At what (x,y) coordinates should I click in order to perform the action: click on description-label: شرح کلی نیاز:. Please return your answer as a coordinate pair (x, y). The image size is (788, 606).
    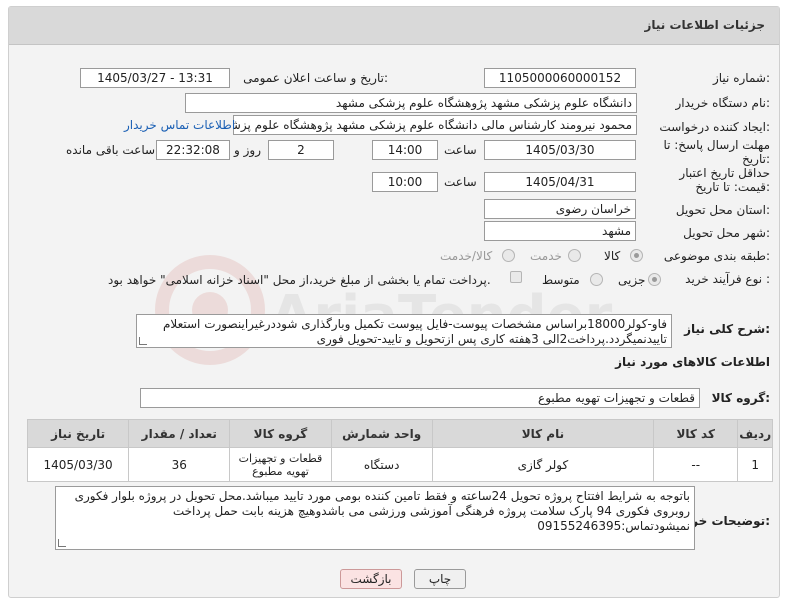
    Looking at the image, I should click on (727, 329).